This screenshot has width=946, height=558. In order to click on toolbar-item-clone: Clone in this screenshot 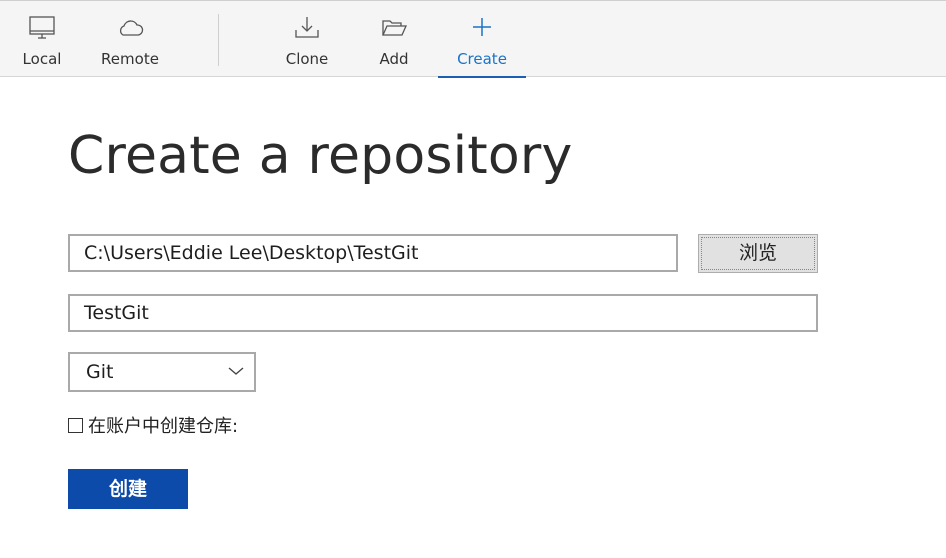, I will do `click(307, 39)`.